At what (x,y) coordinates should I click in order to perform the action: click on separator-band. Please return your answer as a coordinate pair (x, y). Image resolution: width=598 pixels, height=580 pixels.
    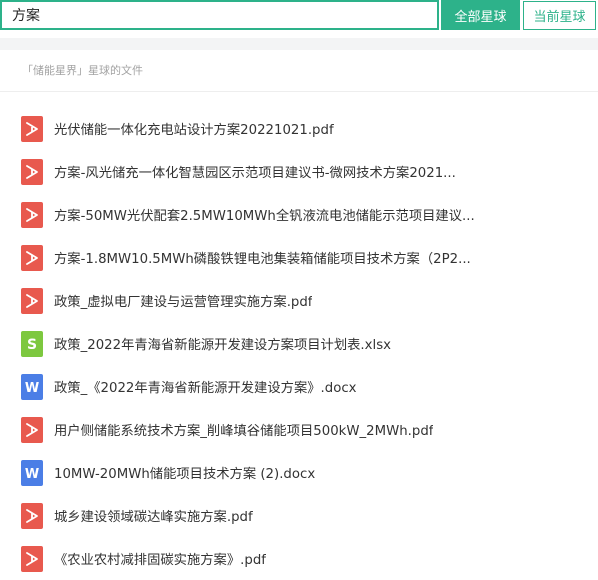
    Looking at the image, I should click on (299, 44).